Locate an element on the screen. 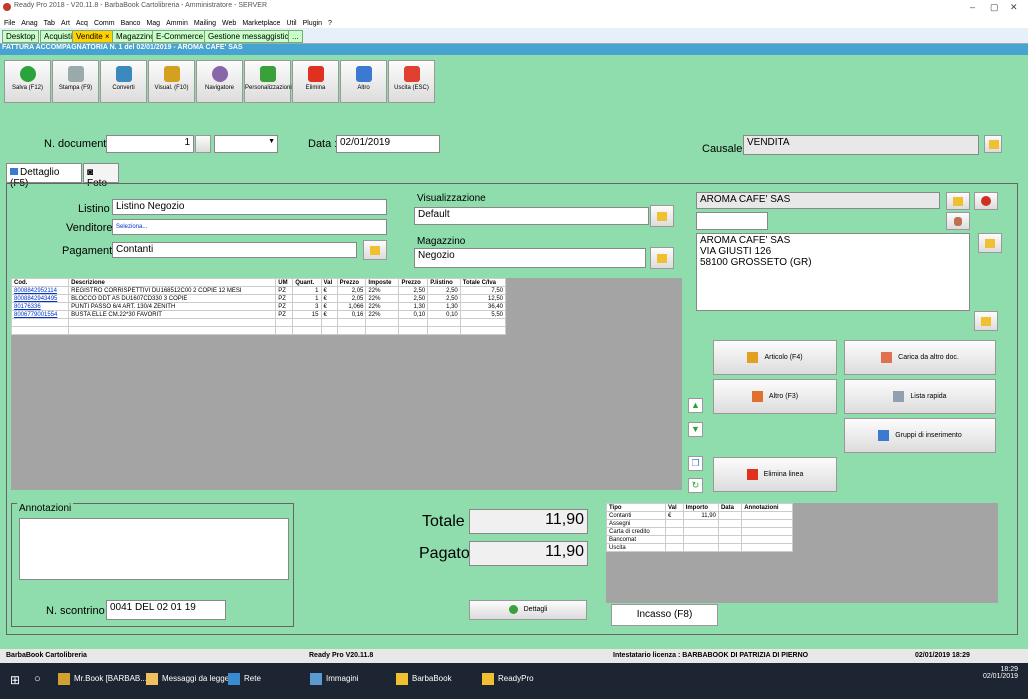 This screenshot has width=1028, height=699. n-documento-input: 1 is located at coordinates (150, 144).